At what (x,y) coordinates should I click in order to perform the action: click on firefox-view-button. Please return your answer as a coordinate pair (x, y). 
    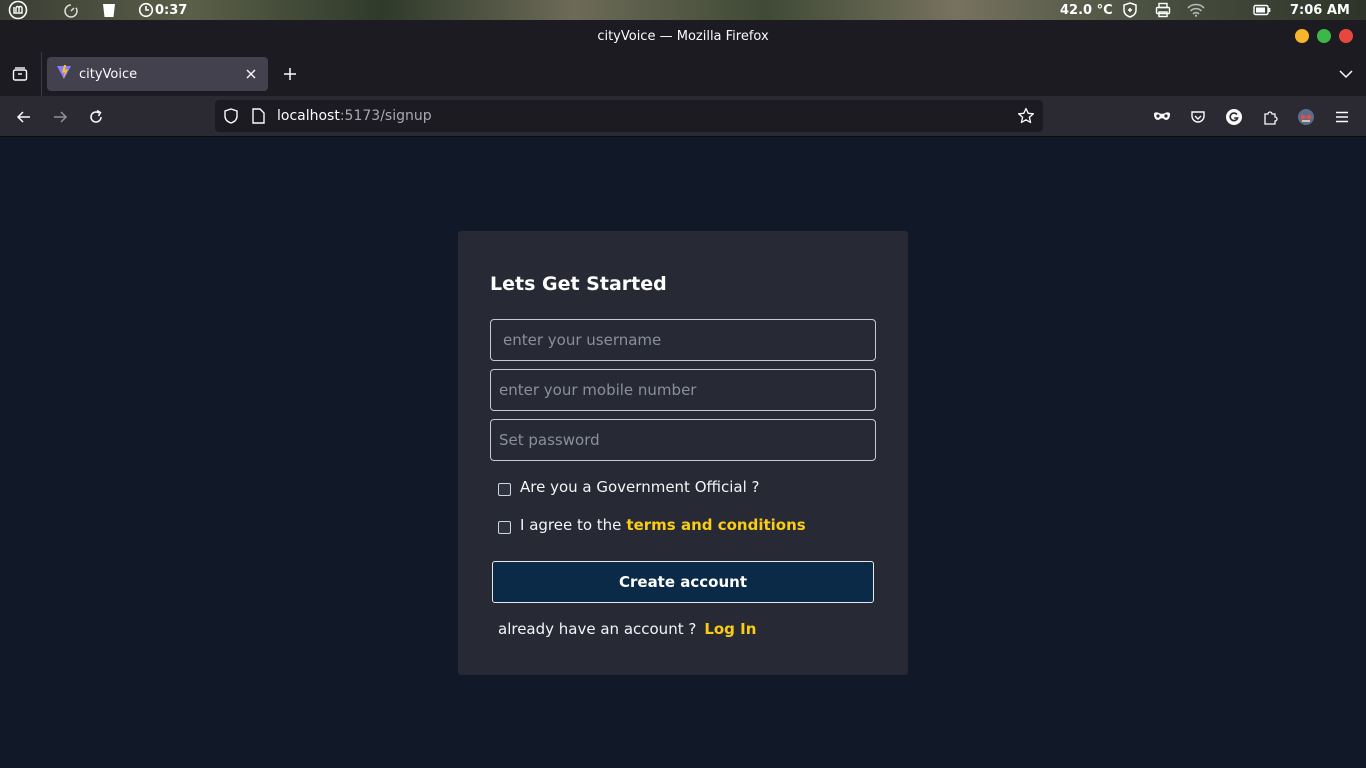
    Looking at the image, I should click on (20, 74).